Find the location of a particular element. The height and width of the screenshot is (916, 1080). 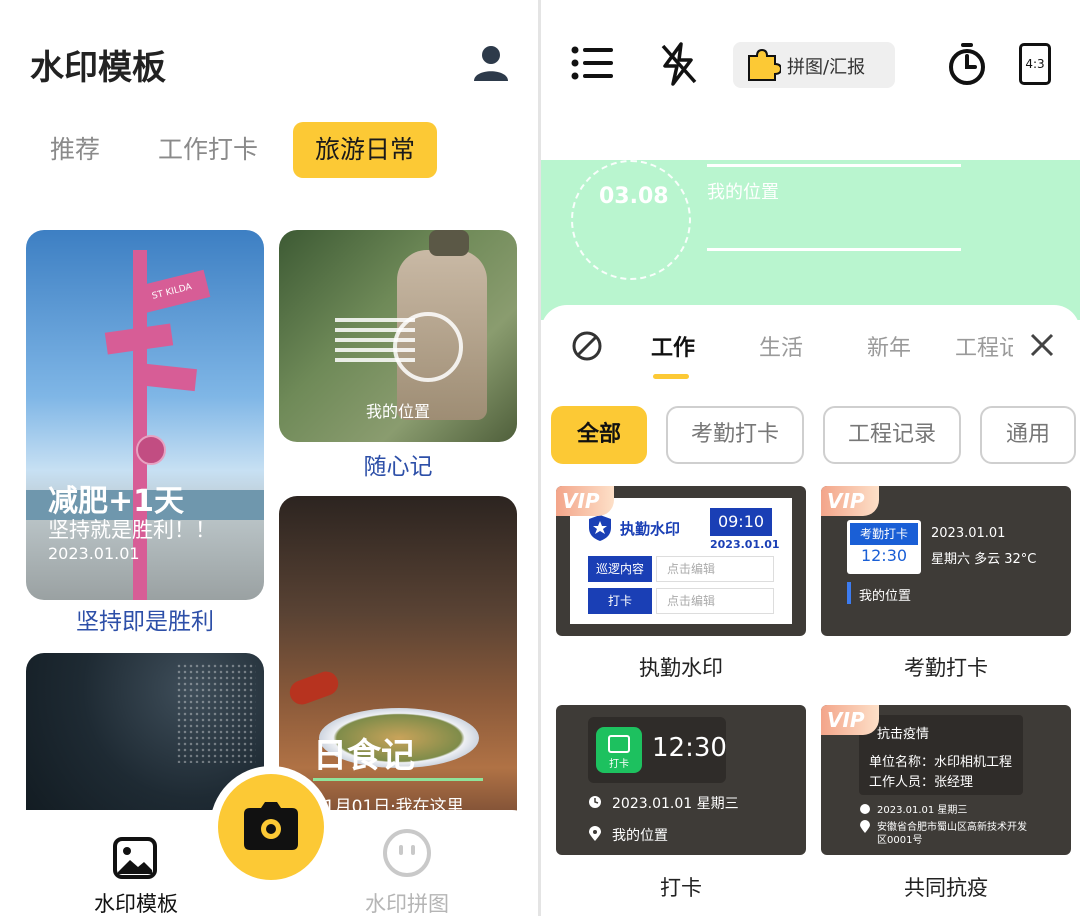

sparkle-dots is located at coordinates (216, 713).